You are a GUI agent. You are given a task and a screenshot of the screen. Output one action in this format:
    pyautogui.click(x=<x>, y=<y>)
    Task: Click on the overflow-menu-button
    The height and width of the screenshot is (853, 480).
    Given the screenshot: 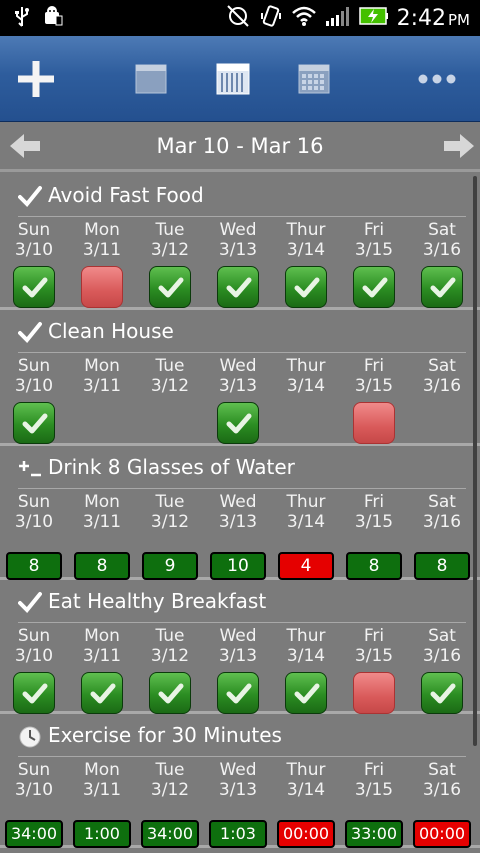 What is the action you would take?
    pyautogui.click(x=437, y=79)
    